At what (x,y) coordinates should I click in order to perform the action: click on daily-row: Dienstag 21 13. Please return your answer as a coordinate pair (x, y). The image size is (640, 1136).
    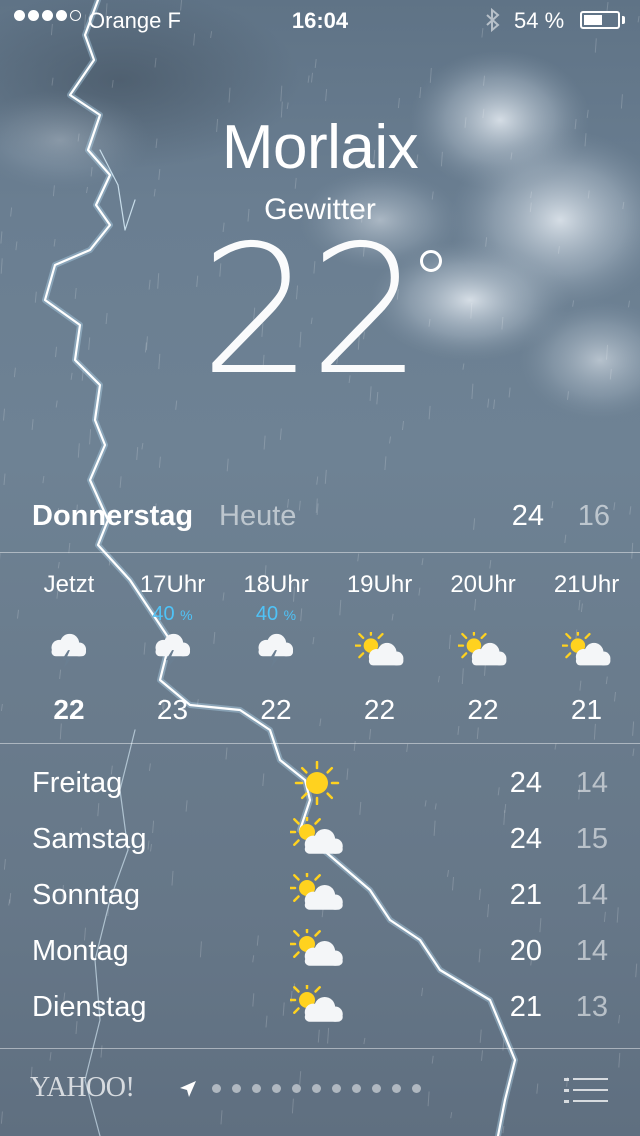
    Looking at the image, I should click on (320, 1013).